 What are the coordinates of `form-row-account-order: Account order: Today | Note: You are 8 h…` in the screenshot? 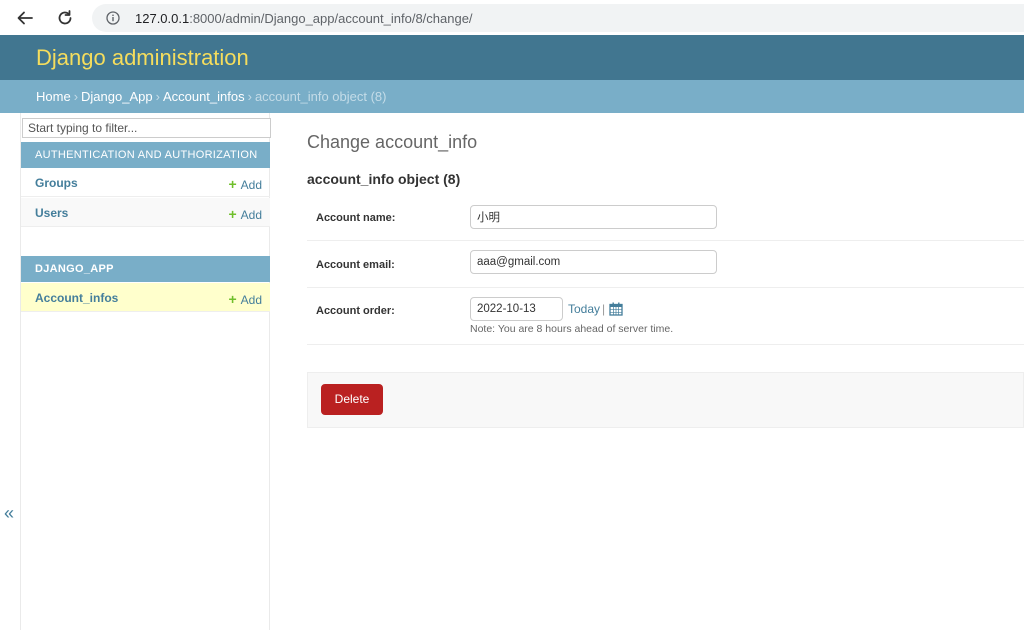 It's located at (665, 316).